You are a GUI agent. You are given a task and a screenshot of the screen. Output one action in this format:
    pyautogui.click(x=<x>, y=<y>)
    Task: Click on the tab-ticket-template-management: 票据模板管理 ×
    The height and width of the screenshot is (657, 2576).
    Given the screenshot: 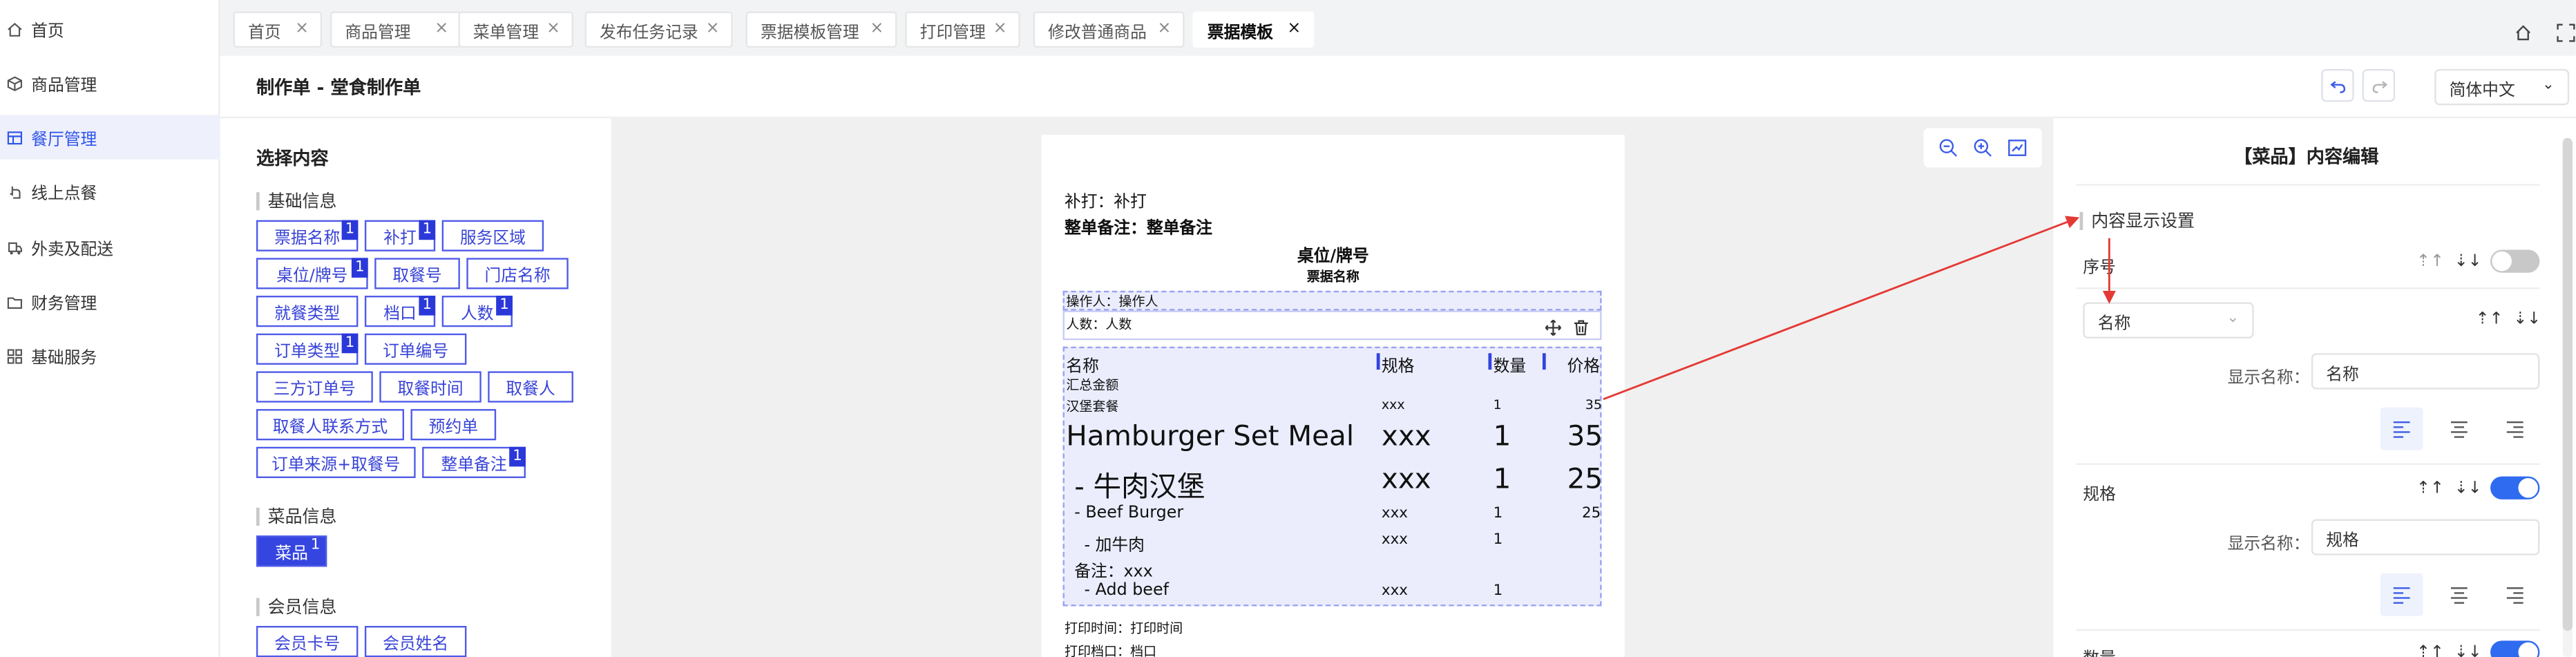 What is the action you would take?
    pyautogui.click(x=821, y=30)
    